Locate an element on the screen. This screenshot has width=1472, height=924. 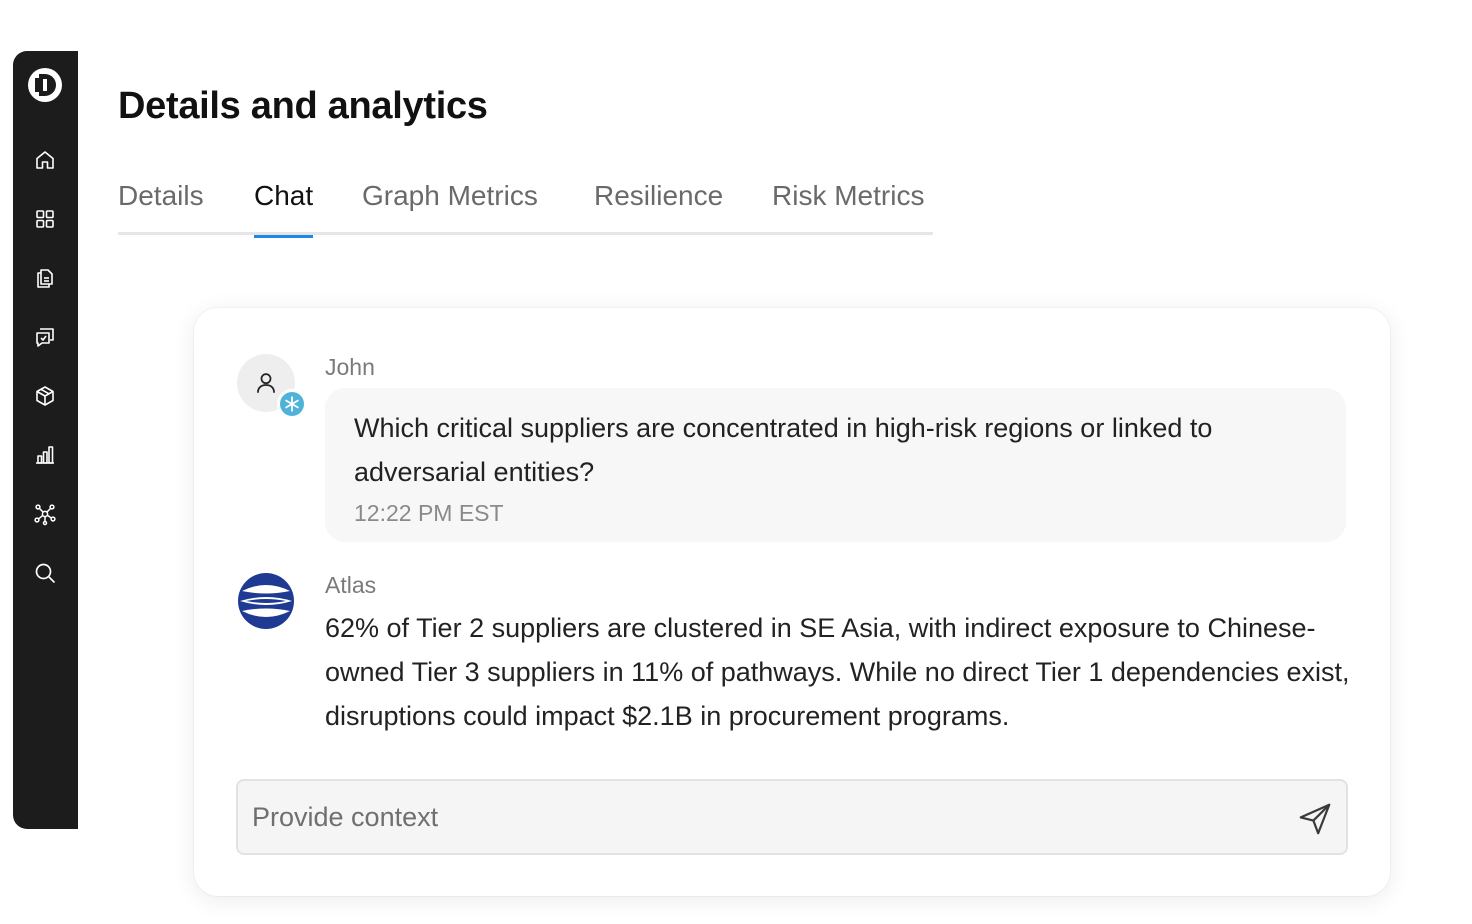
sidebar-item-home is located at coordinates (45, 160).